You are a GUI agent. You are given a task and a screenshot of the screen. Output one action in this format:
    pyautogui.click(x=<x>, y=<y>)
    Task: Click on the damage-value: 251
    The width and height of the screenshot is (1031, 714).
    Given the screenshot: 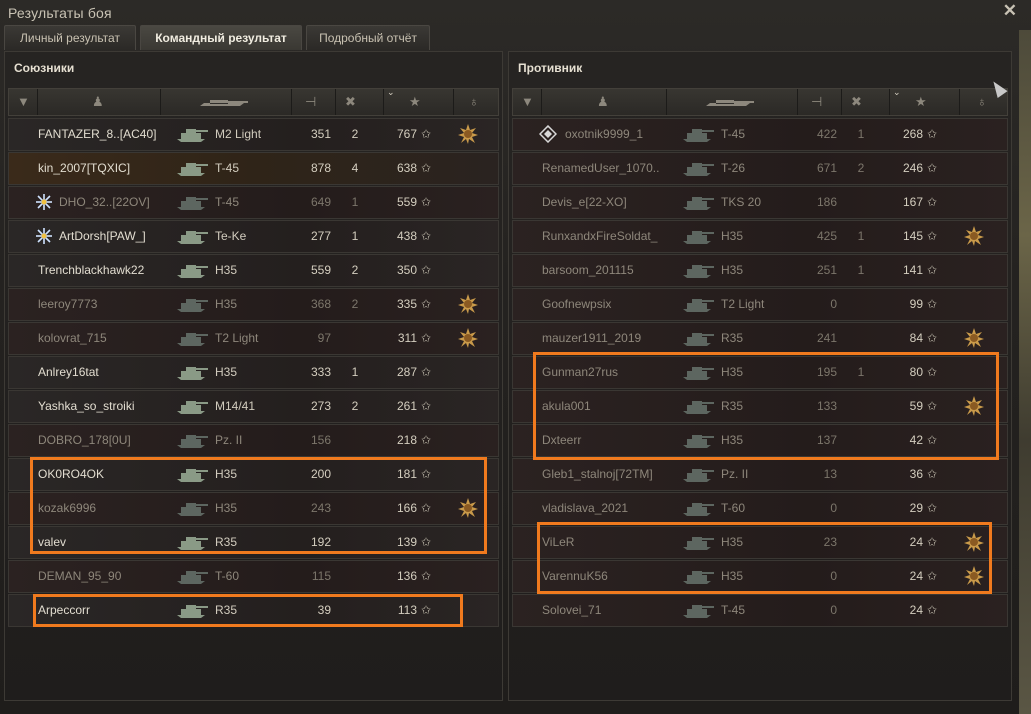 What is the action you would take?
    pyautogui.click(x=826, y=270)
    